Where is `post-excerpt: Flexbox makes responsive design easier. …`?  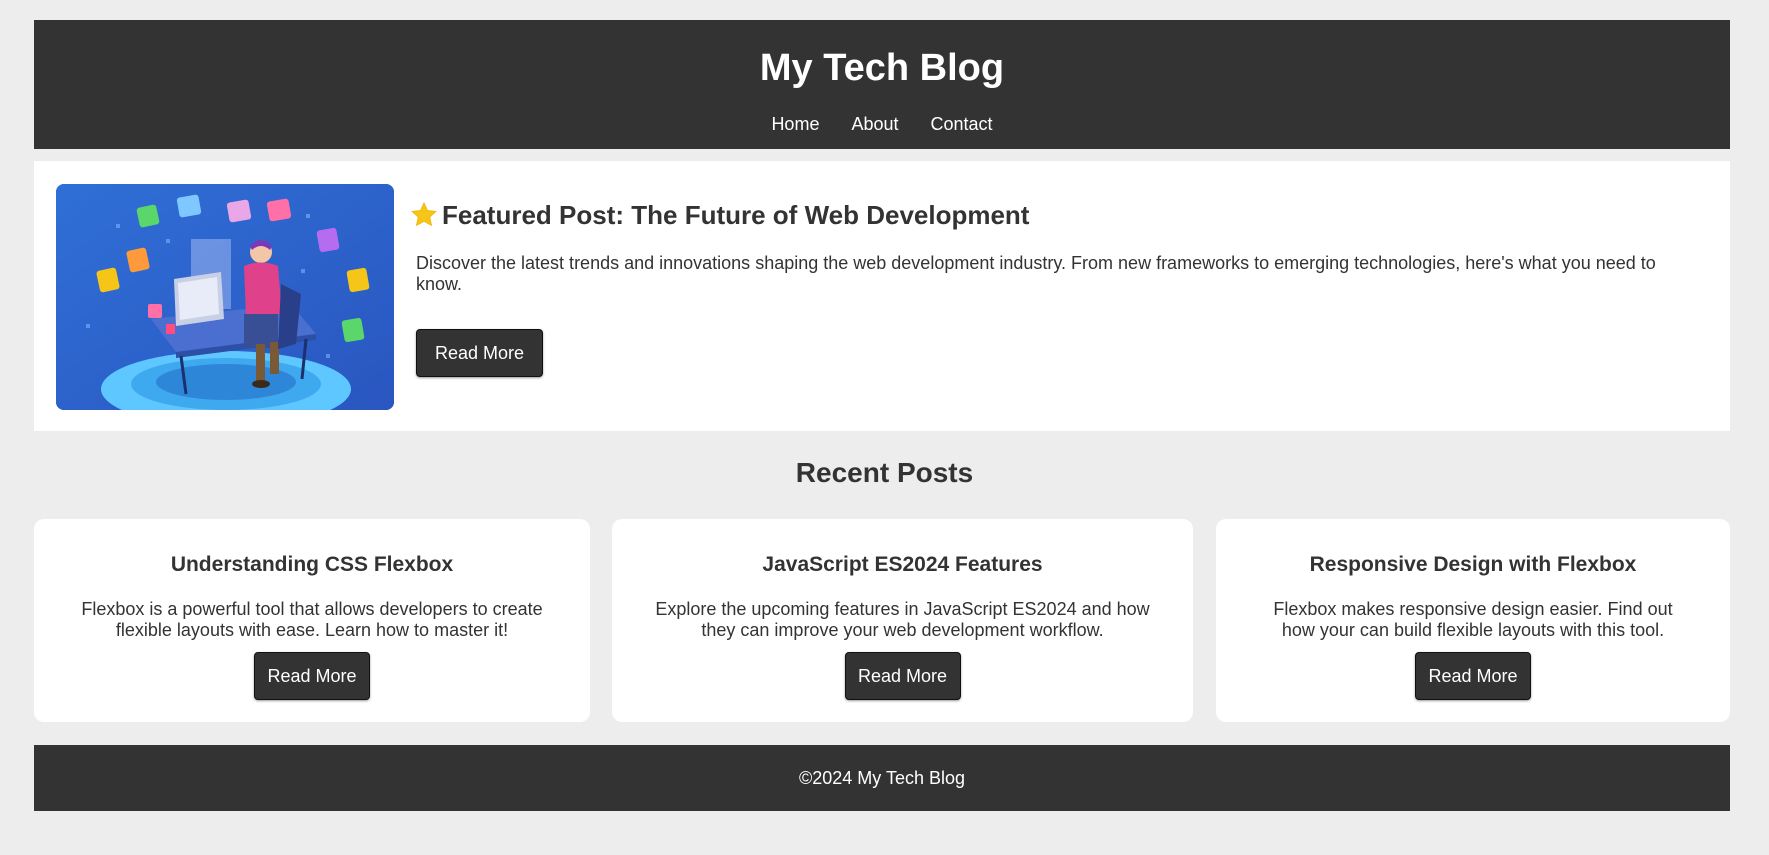
post-excerpt: Flexbox makes responsive design easier. … is located at coordinates (1473, 619).